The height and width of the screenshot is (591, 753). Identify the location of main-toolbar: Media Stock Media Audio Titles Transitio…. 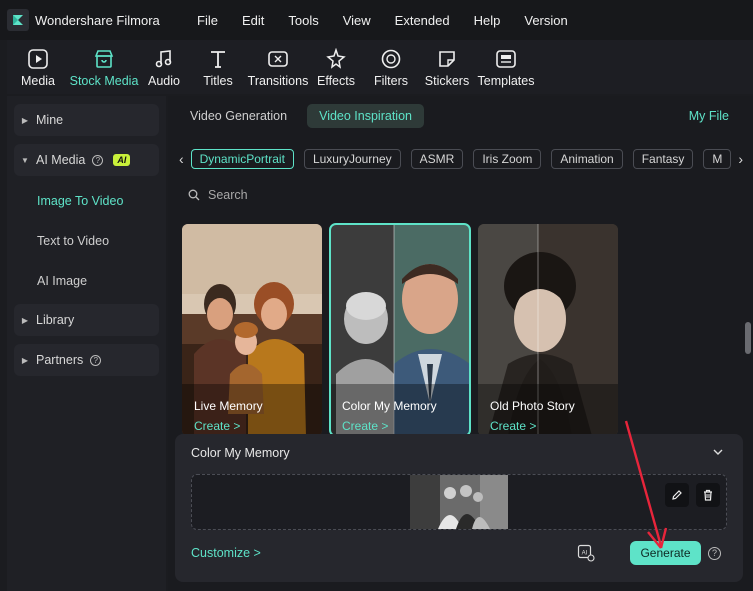
(380, 67).